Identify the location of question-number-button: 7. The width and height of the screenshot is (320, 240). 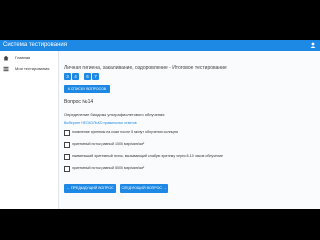
(95, 76).